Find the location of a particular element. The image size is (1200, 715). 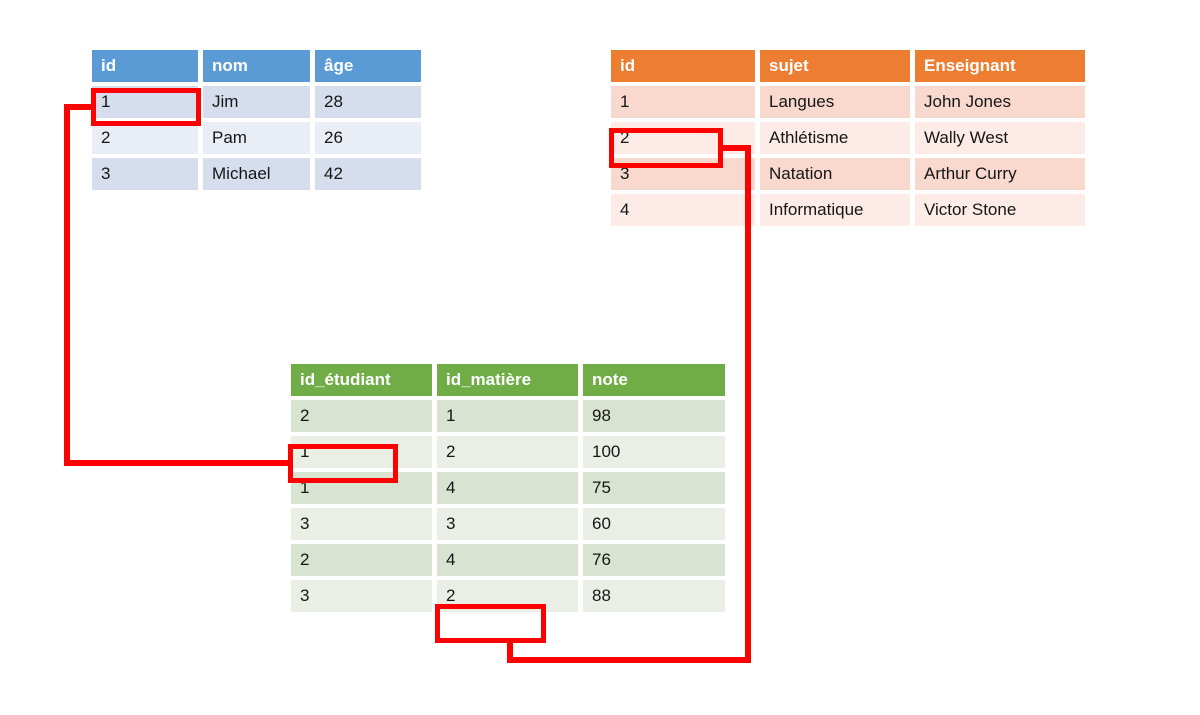

cell-nom: Pam is located at coordinates (256, 138).